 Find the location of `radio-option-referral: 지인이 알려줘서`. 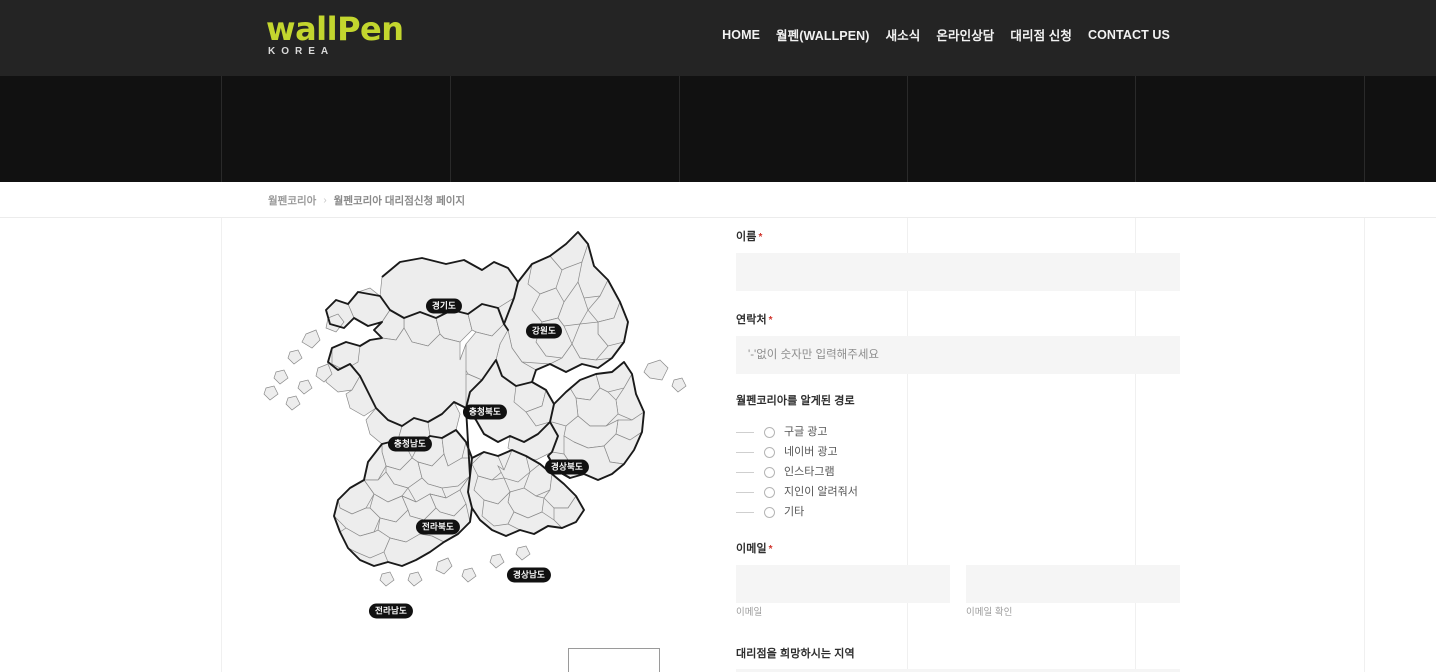

radio-option-referral: 지인이 알려줘서 is located at coordinates (966, 492).